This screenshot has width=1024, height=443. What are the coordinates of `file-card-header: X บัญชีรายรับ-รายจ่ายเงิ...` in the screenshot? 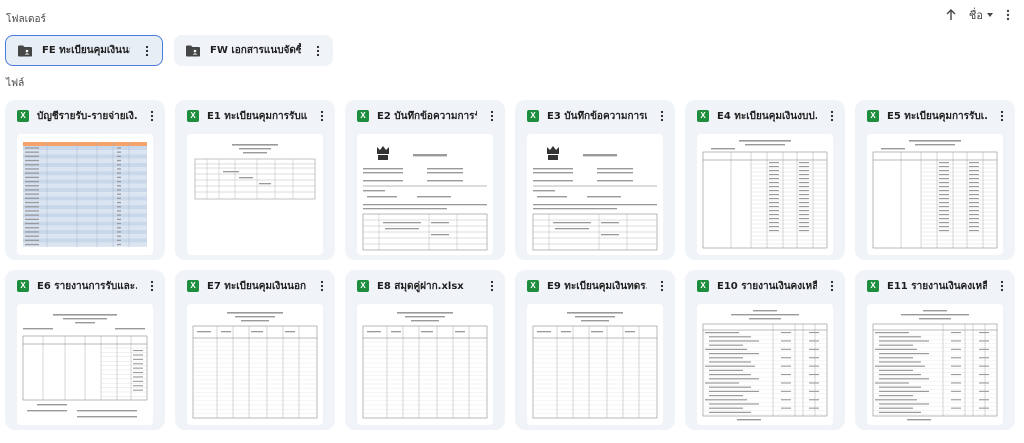 It's located at (85, 116).